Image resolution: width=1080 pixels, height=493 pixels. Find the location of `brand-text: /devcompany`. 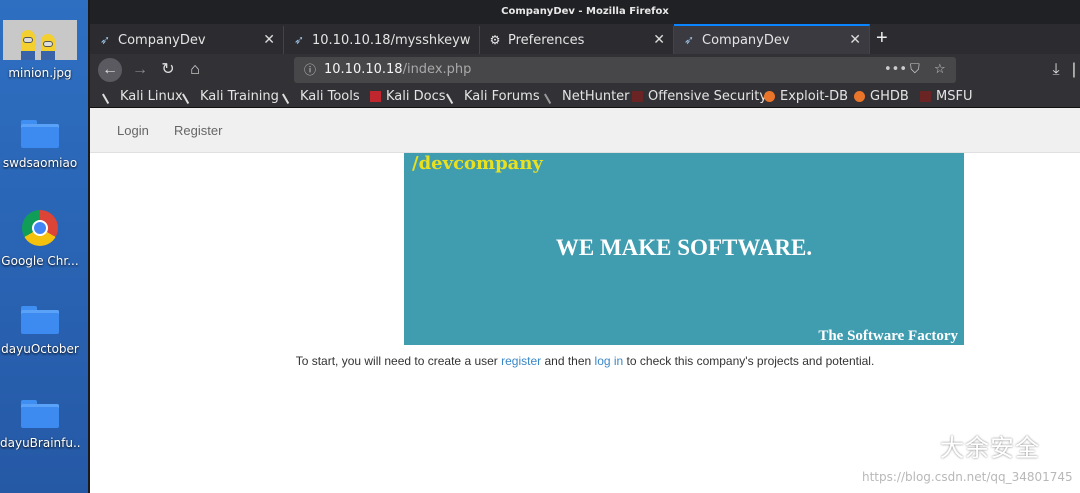

brand-text: /devcompany is located at coordinates (477, 163).